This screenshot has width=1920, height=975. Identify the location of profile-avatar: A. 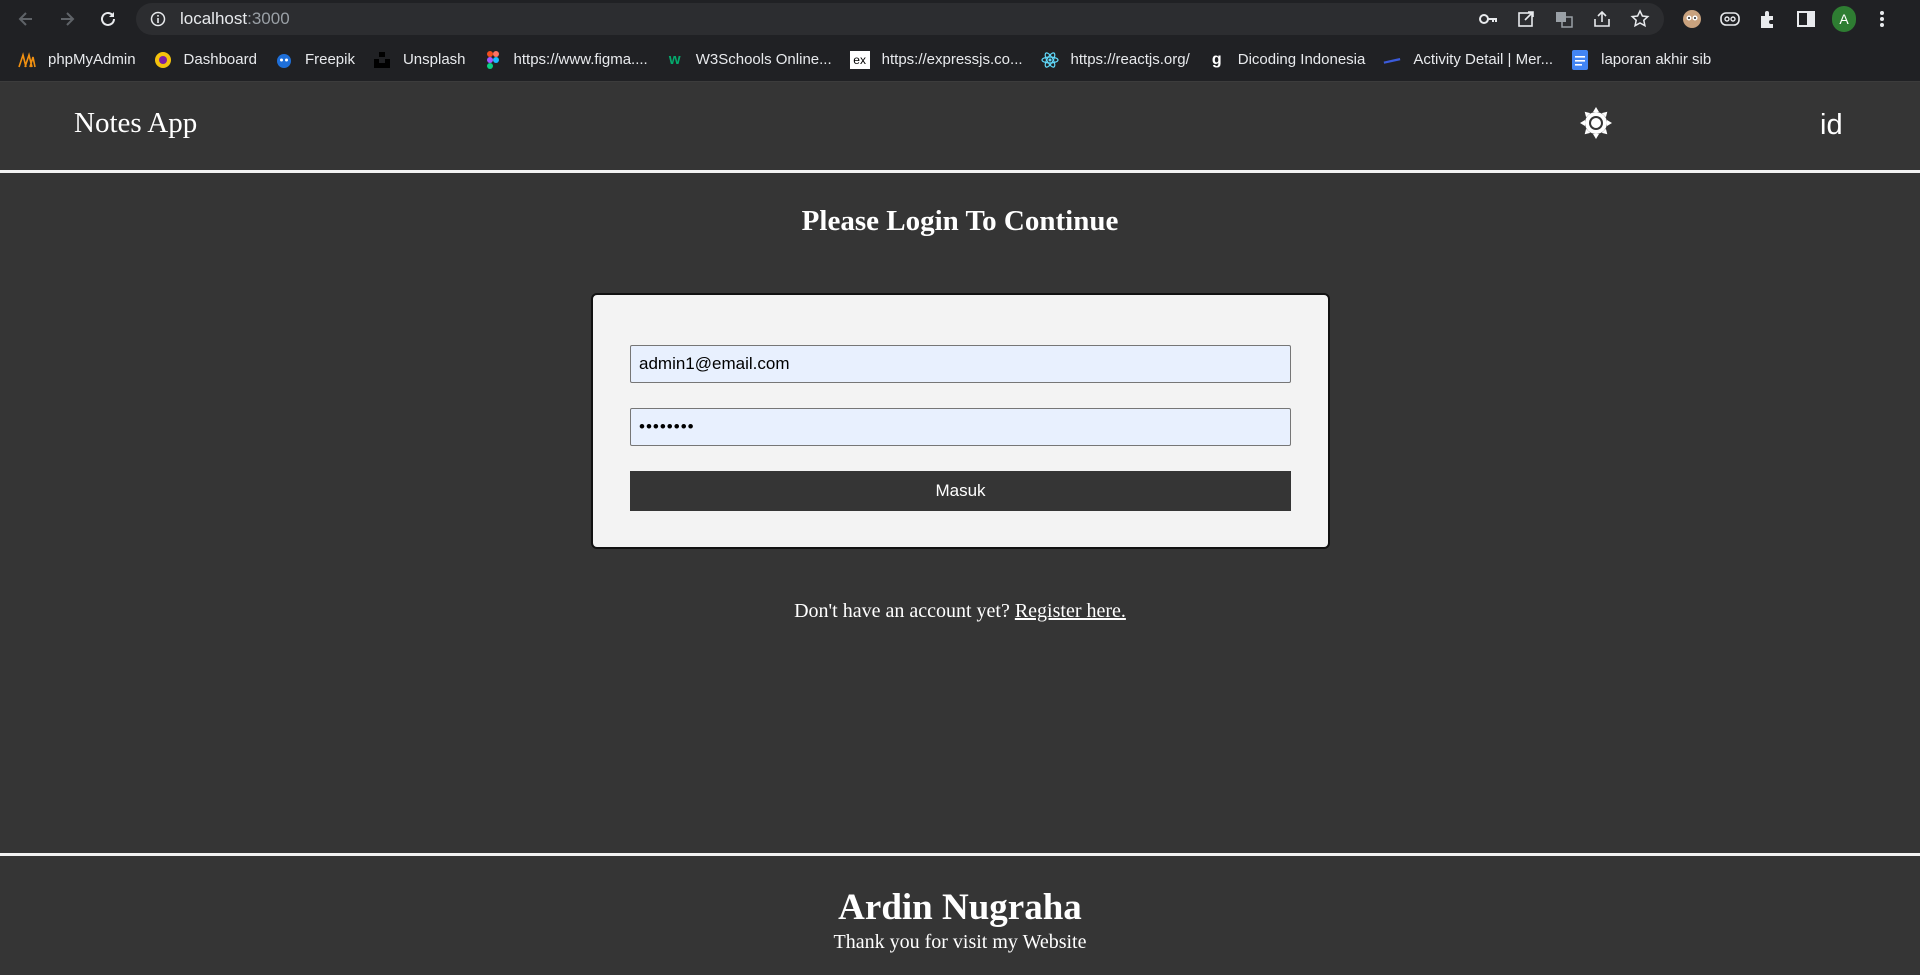
(1844, 19).